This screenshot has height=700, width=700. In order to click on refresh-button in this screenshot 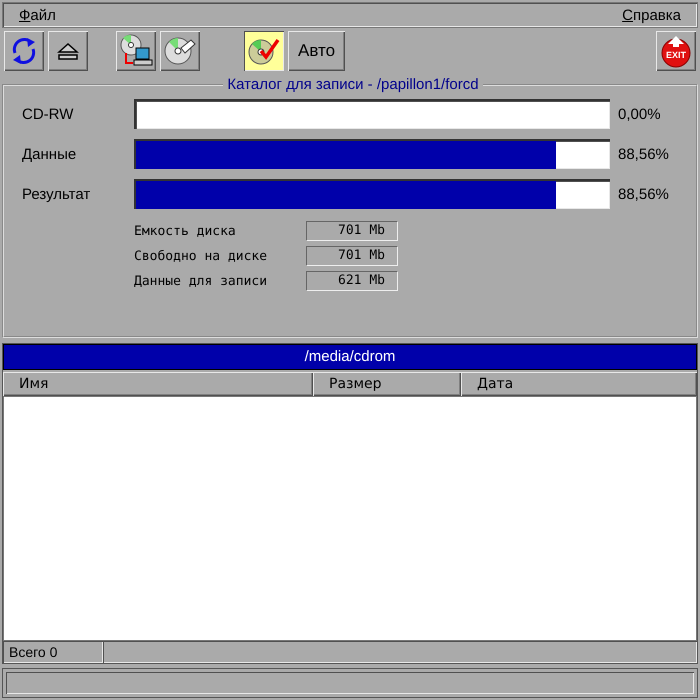, I will do `click(24, 51)`.